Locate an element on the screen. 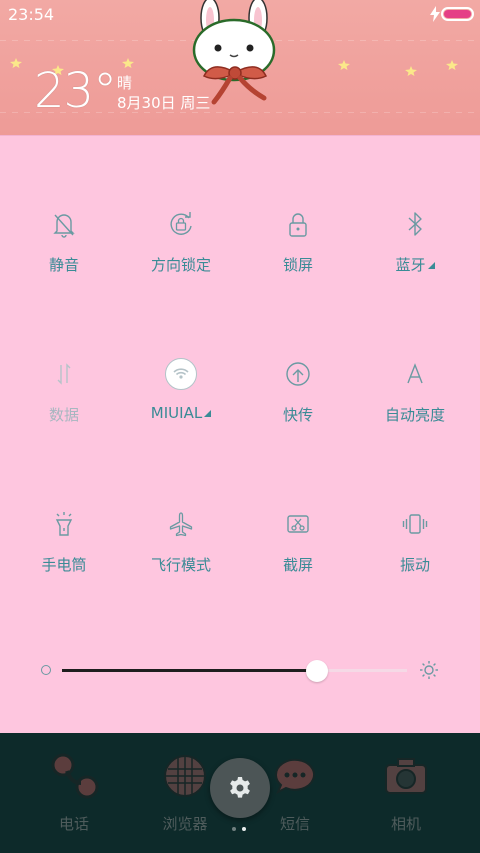 The height and width of the screenshot is (853, 480). messages-icon is located at coordinates (294, 776).